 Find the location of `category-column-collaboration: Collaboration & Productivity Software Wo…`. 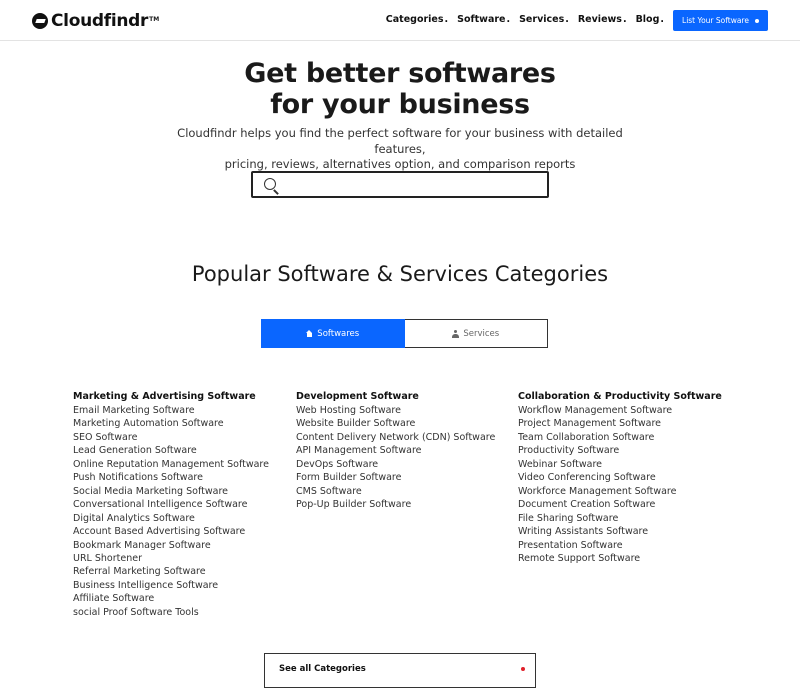

category-column-collaboration: Collaboration & Productivity Software Wo… is located at coordinates (628, 477).